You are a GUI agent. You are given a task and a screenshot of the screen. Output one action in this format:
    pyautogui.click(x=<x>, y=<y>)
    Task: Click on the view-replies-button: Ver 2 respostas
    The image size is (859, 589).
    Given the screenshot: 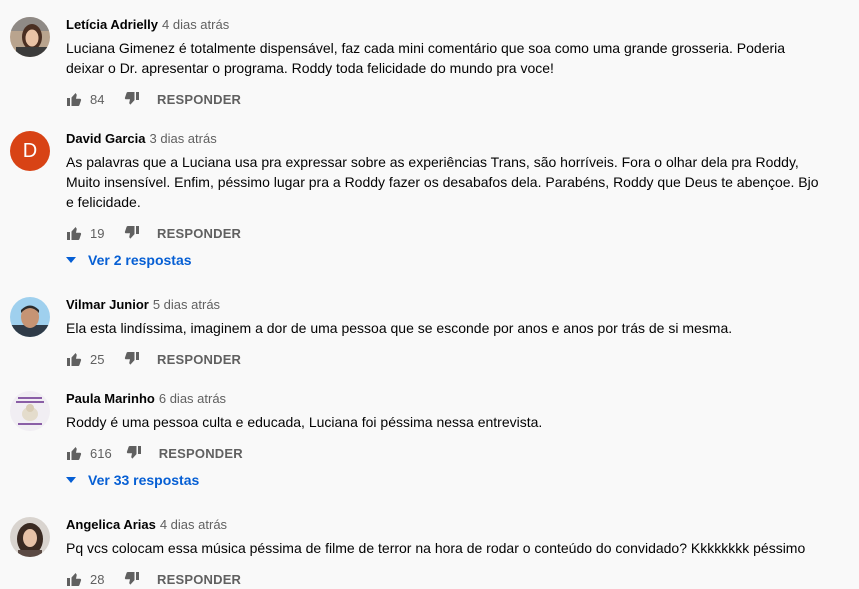 What is the action you would take?
    pyautogui.click(x=129, y=260)
    